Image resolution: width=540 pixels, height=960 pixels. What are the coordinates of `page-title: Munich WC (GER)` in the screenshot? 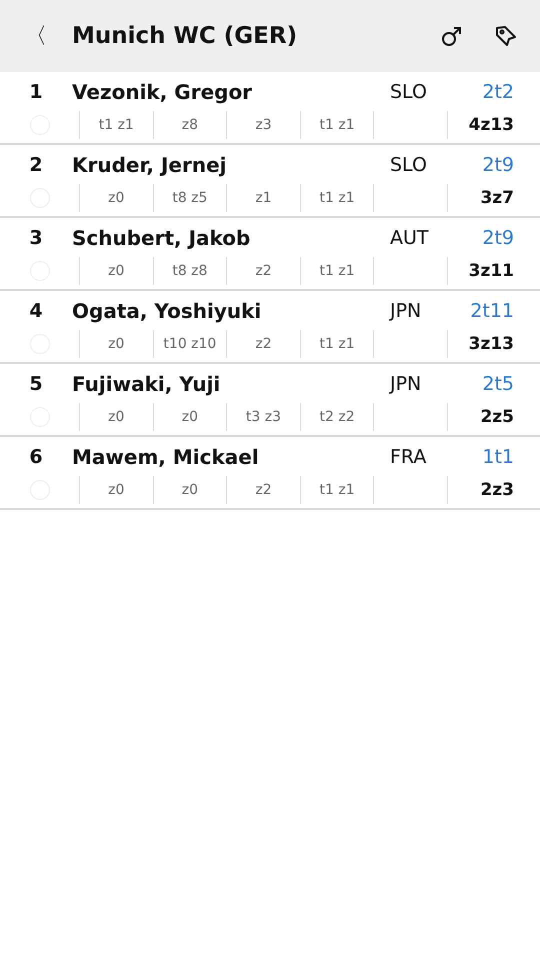 It's located at (185, 36).